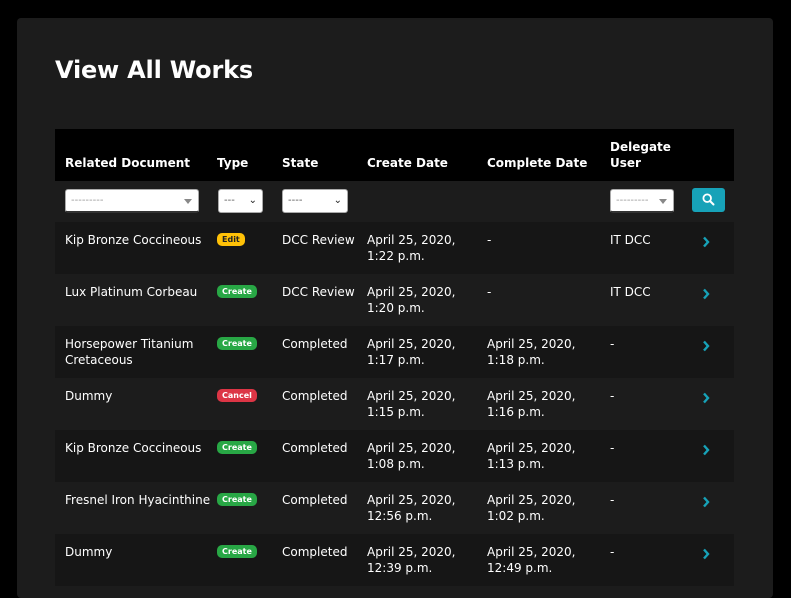  I want to click on create-date-cell: April 25, 2020, 1:20 p.m., so click(411, 300).